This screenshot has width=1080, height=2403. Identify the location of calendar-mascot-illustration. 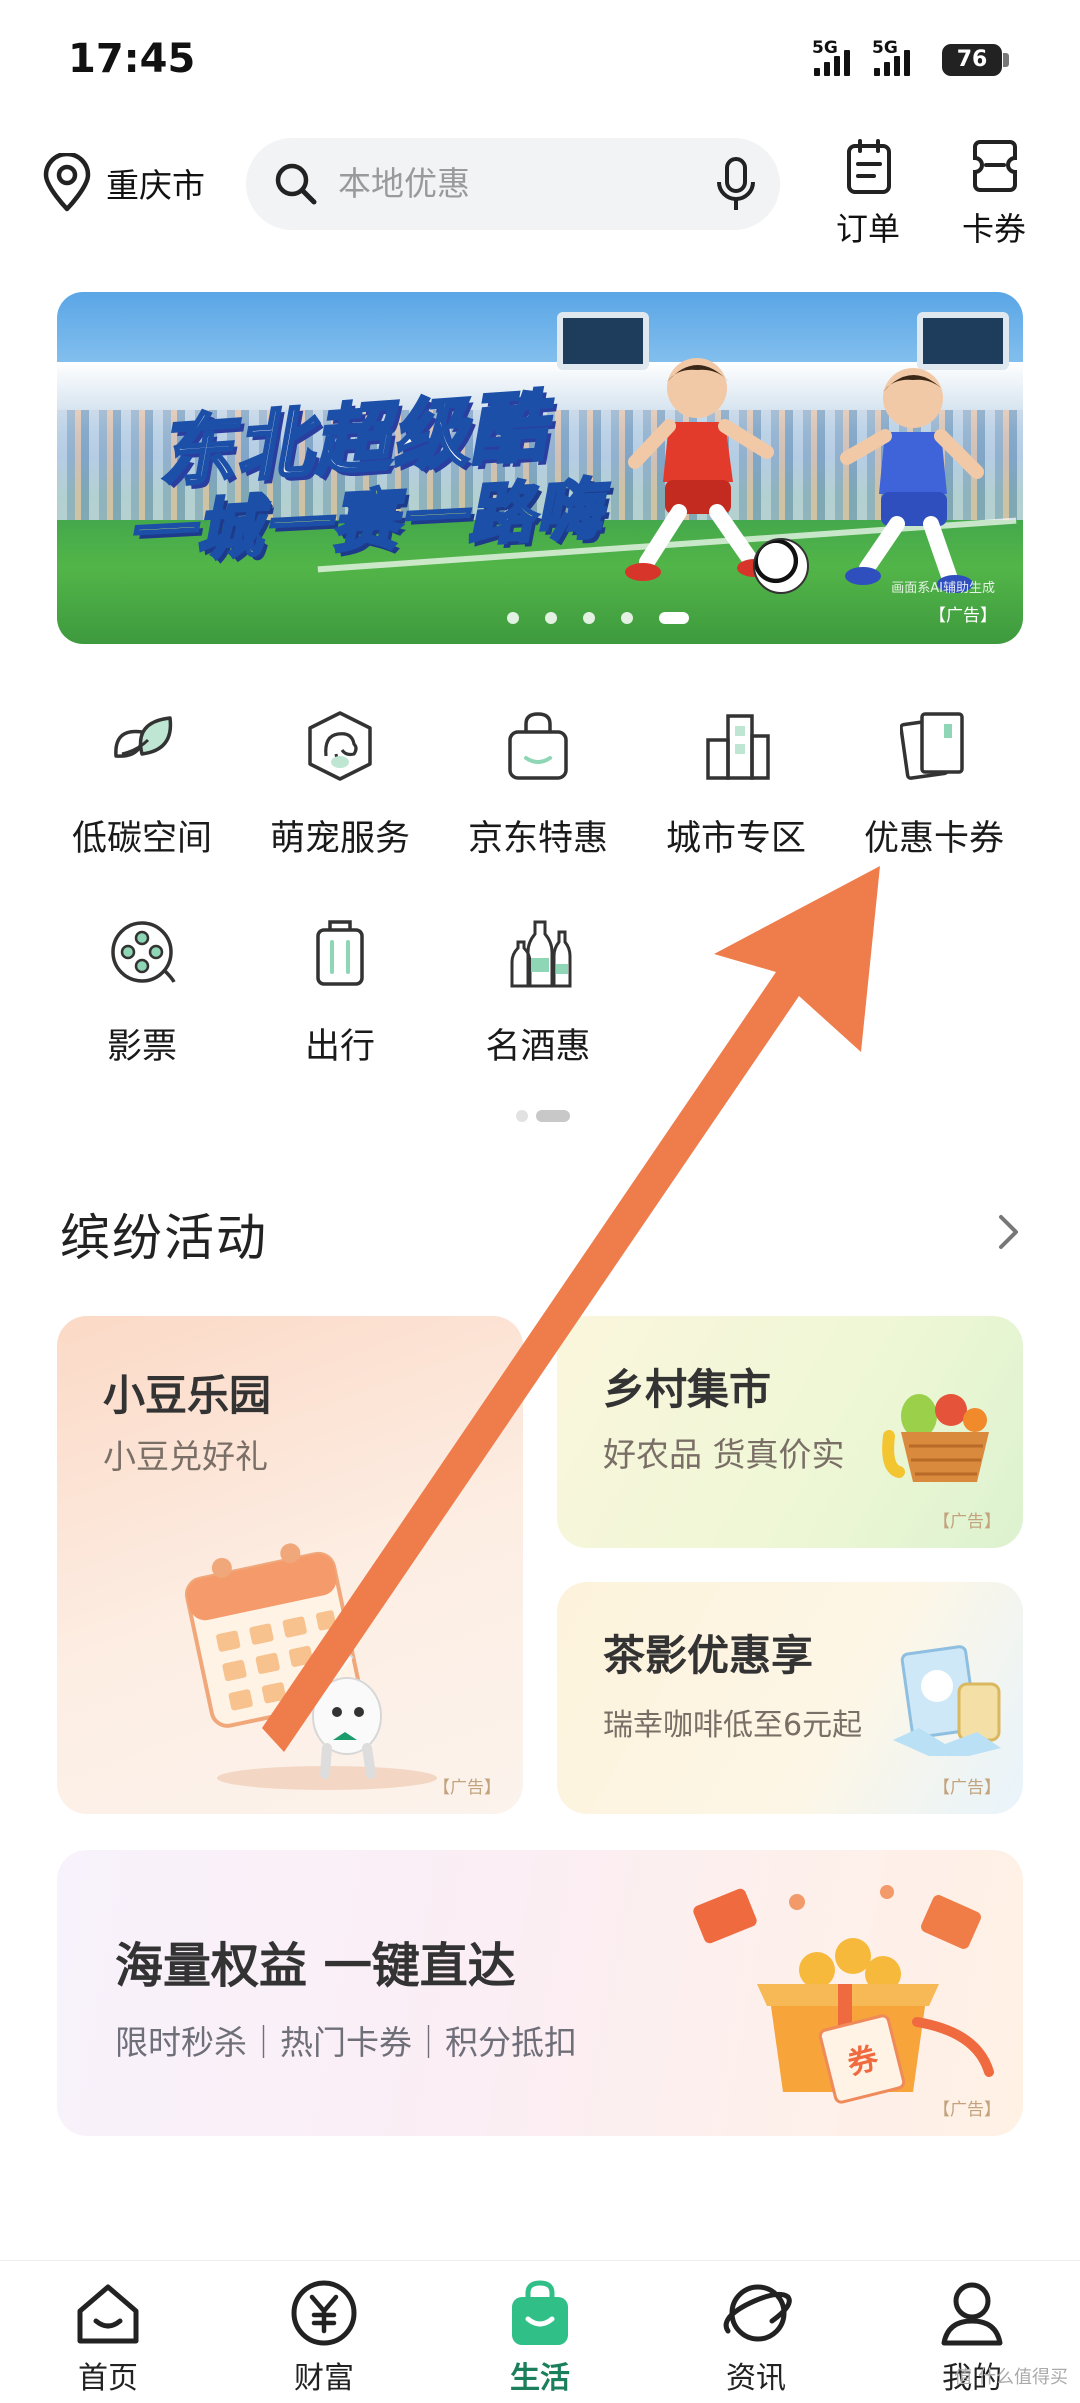
(310, 1666).